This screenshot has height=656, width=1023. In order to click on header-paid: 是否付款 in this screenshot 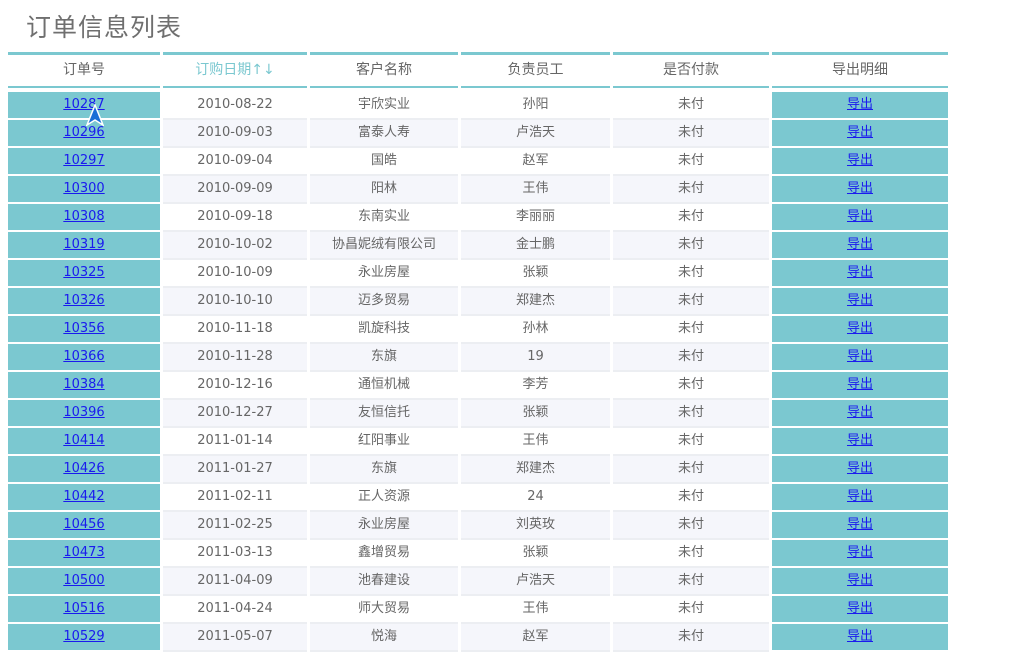, I will do `click(691, 70)`.